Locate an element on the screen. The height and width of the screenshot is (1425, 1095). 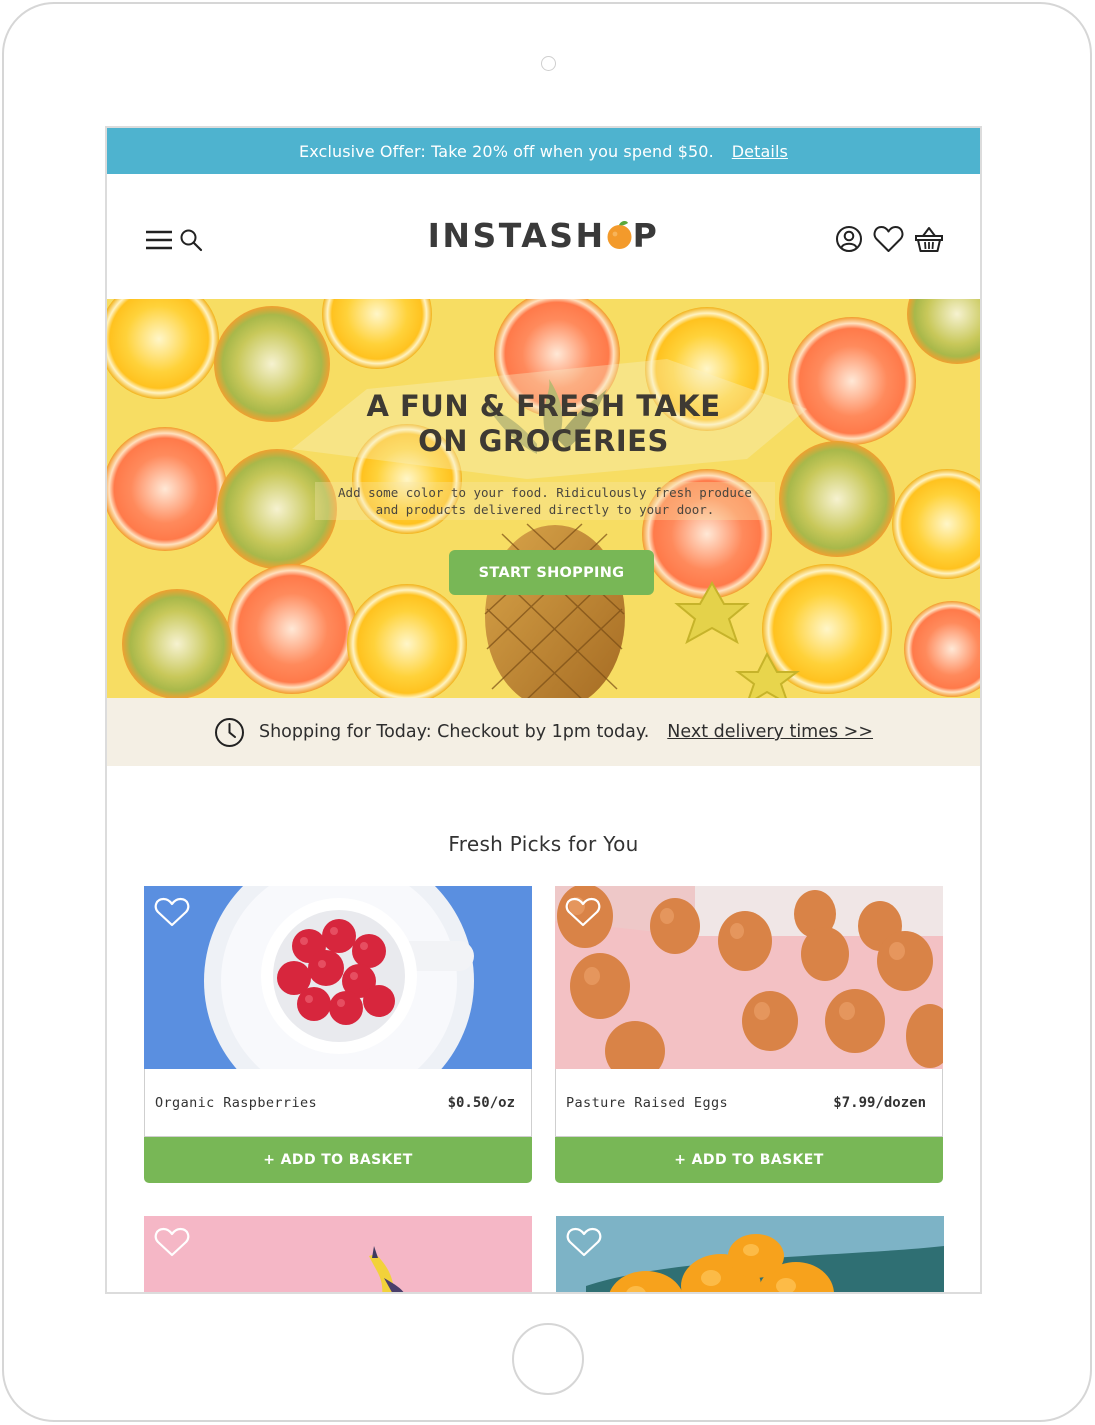
logo-text-start: INSTASH is located at coordinates (516, 235).